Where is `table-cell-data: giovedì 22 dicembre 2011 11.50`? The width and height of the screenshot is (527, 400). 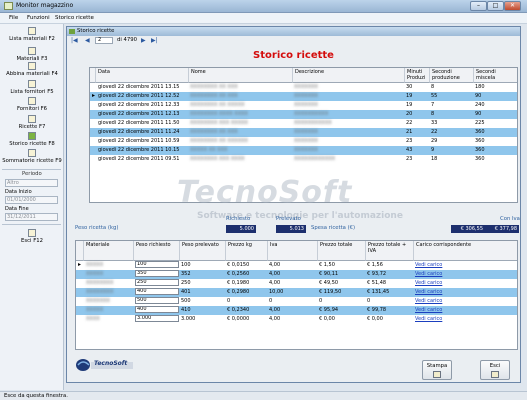 table-cell-data: giovedì 22 dicembre 2011 11.50 is located at coordinates (139, 123).